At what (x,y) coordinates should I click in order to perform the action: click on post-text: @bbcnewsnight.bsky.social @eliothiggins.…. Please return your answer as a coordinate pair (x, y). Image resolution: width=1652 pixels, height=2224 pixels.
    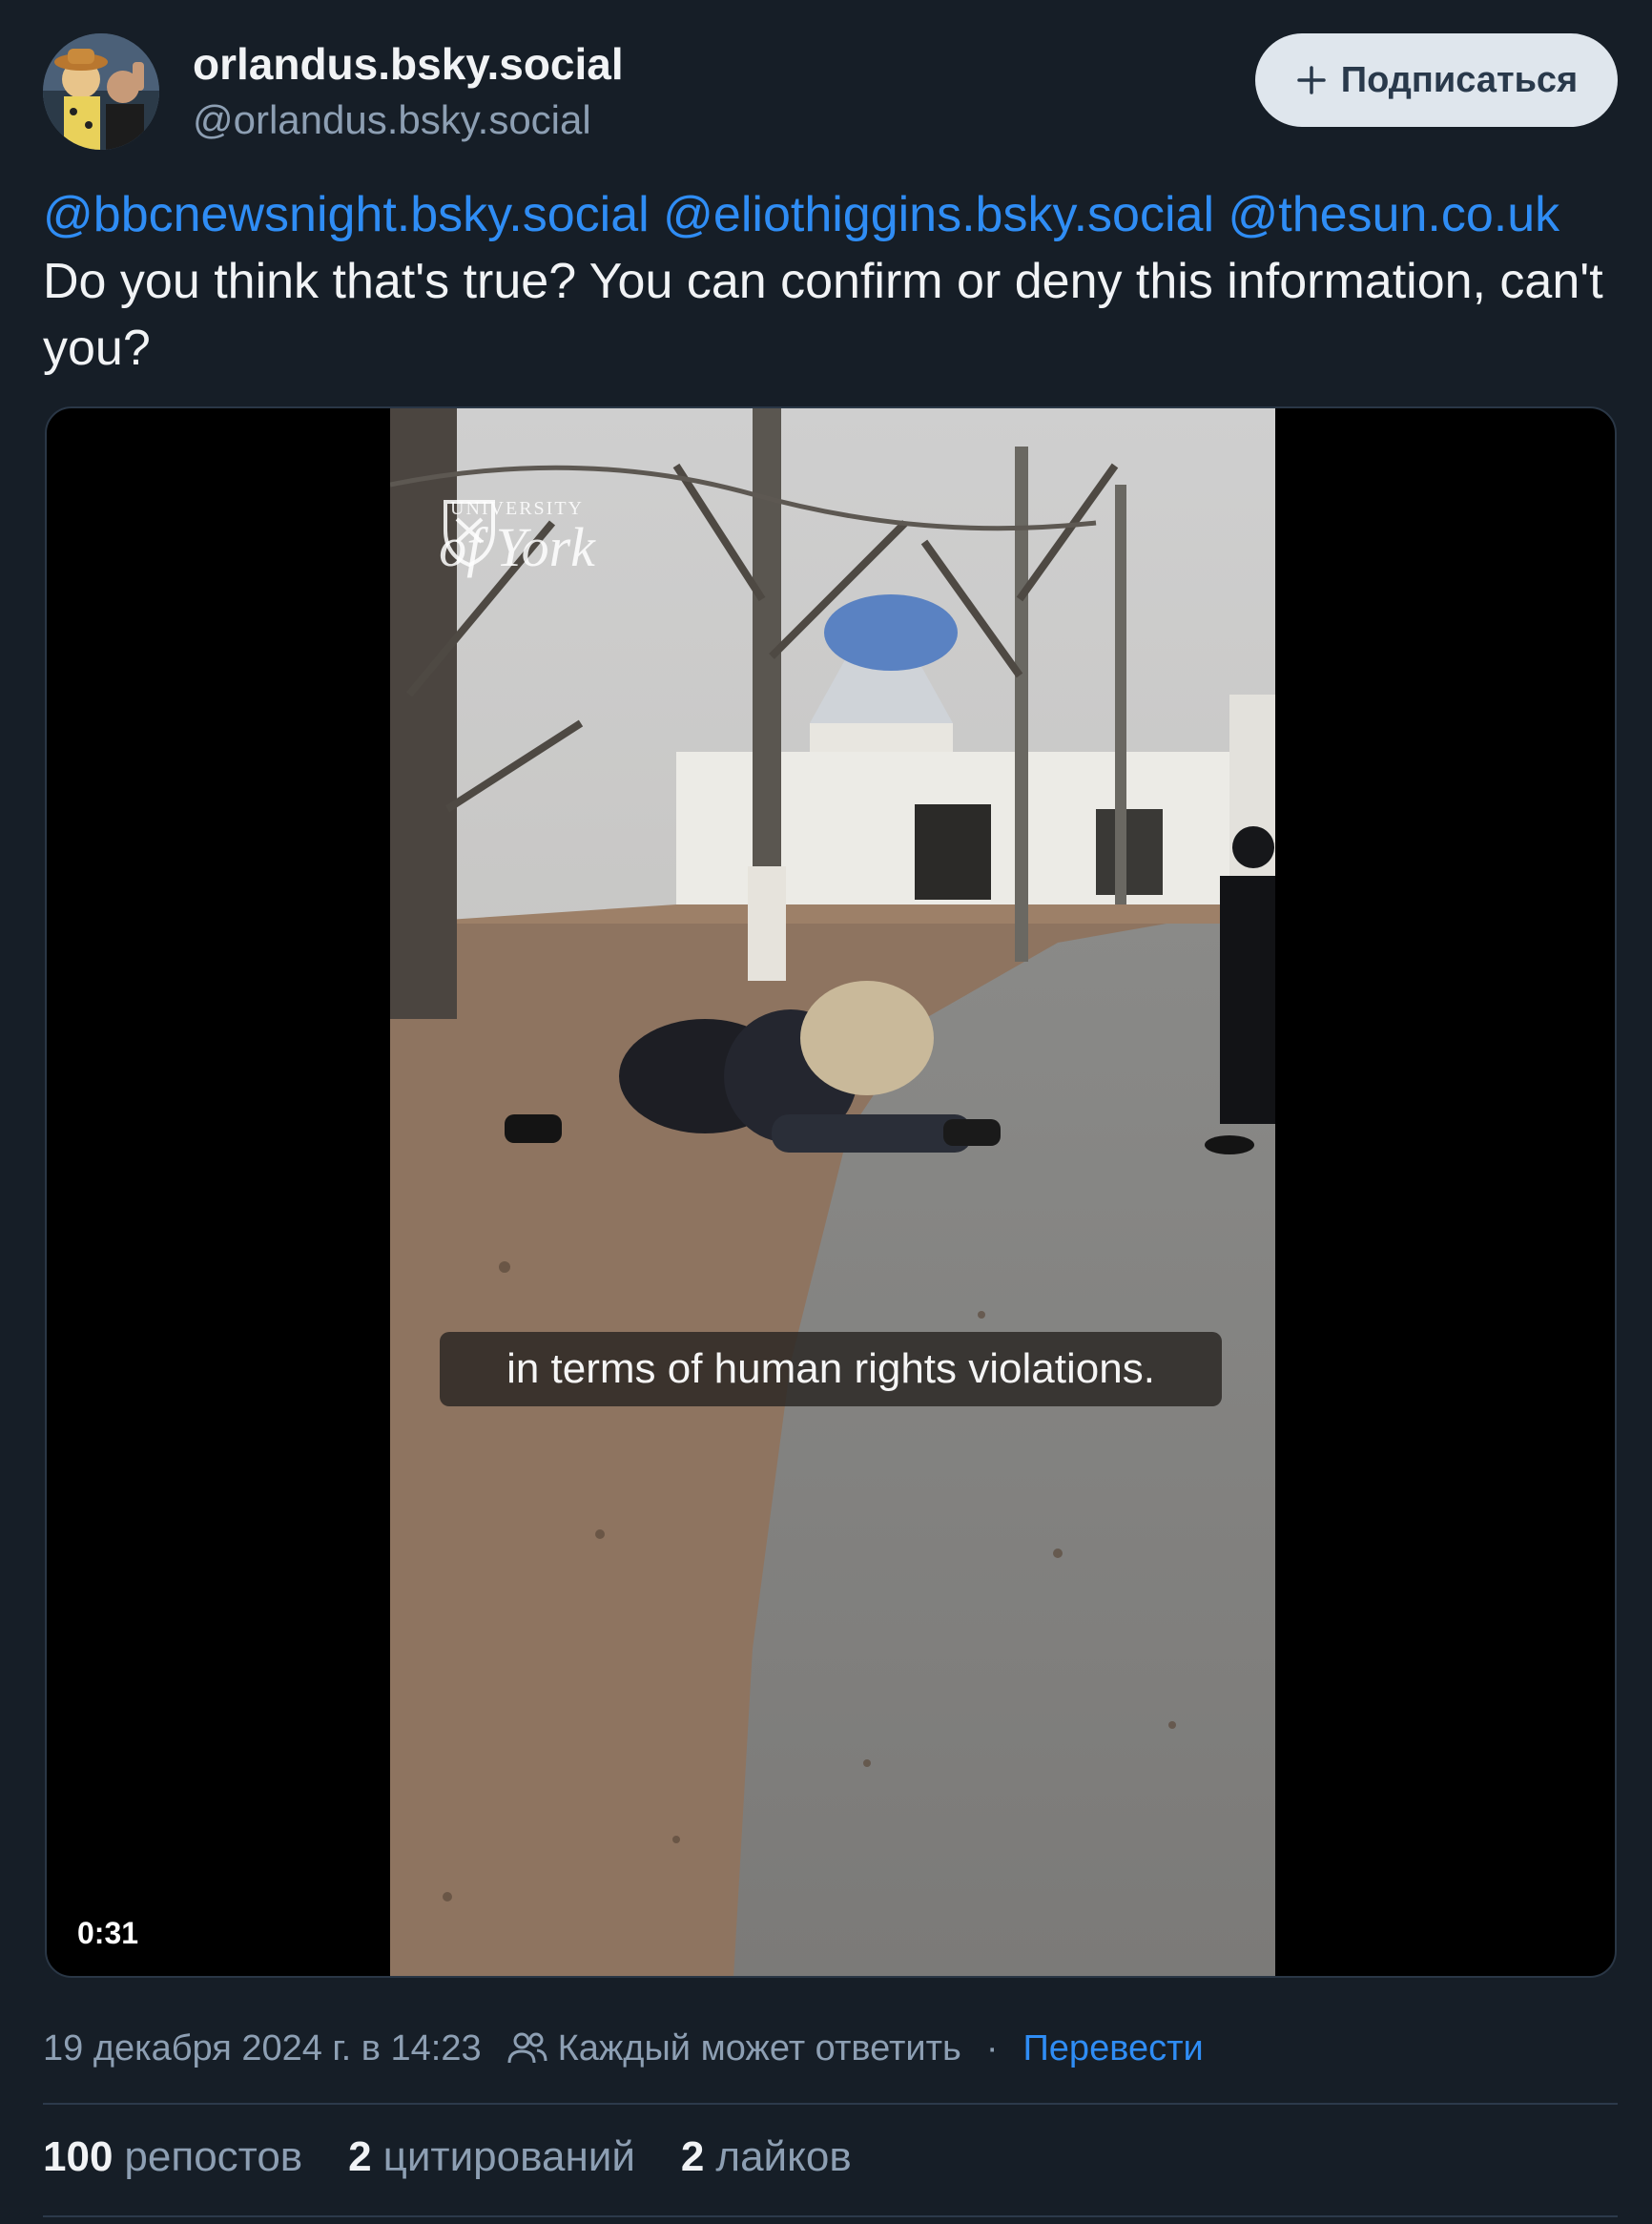
    Looking at the image, I should click on (834, 281).